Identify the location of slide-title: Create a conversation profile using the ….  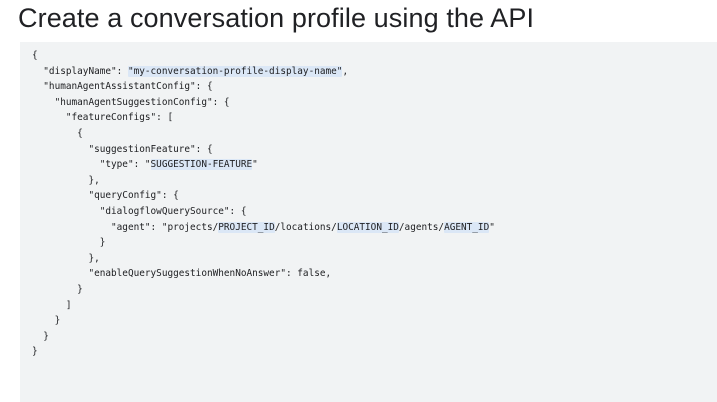
(276, 18).